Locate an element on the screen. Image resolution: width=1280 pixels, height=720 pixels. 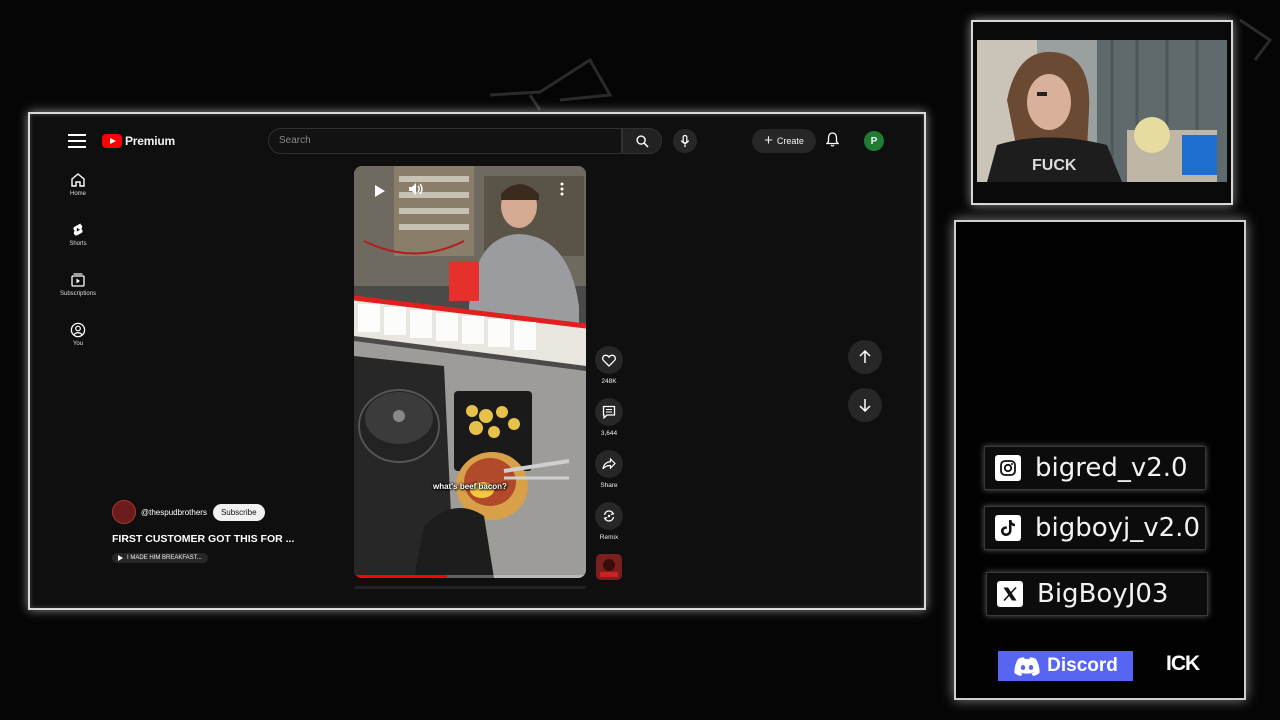
discord-badge: Discord is located at coordinates (1065, 666).